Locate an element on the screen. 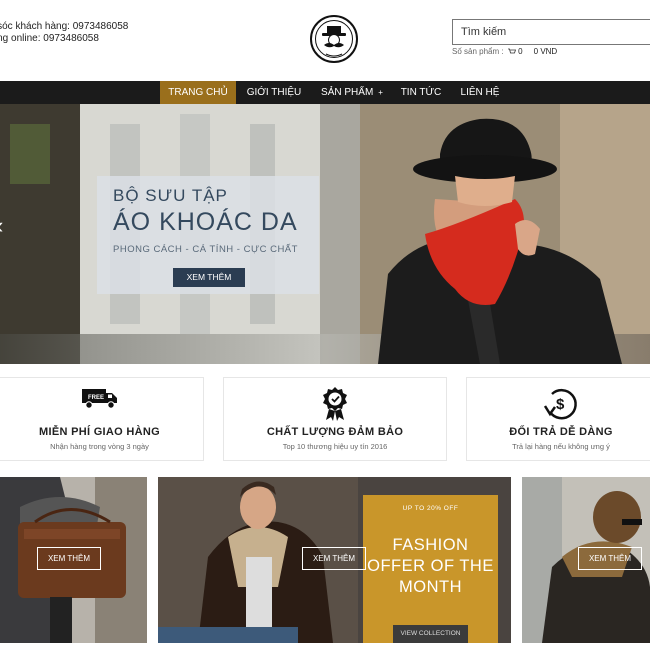  banner-left: XEM THÊM is located at coordinates (73, 560).